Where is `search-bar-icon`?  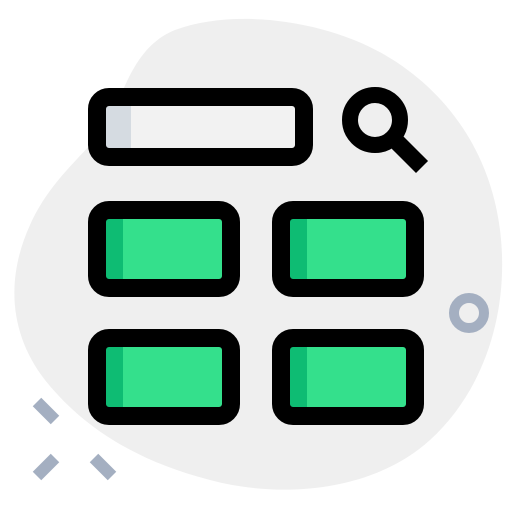
search-bar-icon is located at coordinates (200, 127).